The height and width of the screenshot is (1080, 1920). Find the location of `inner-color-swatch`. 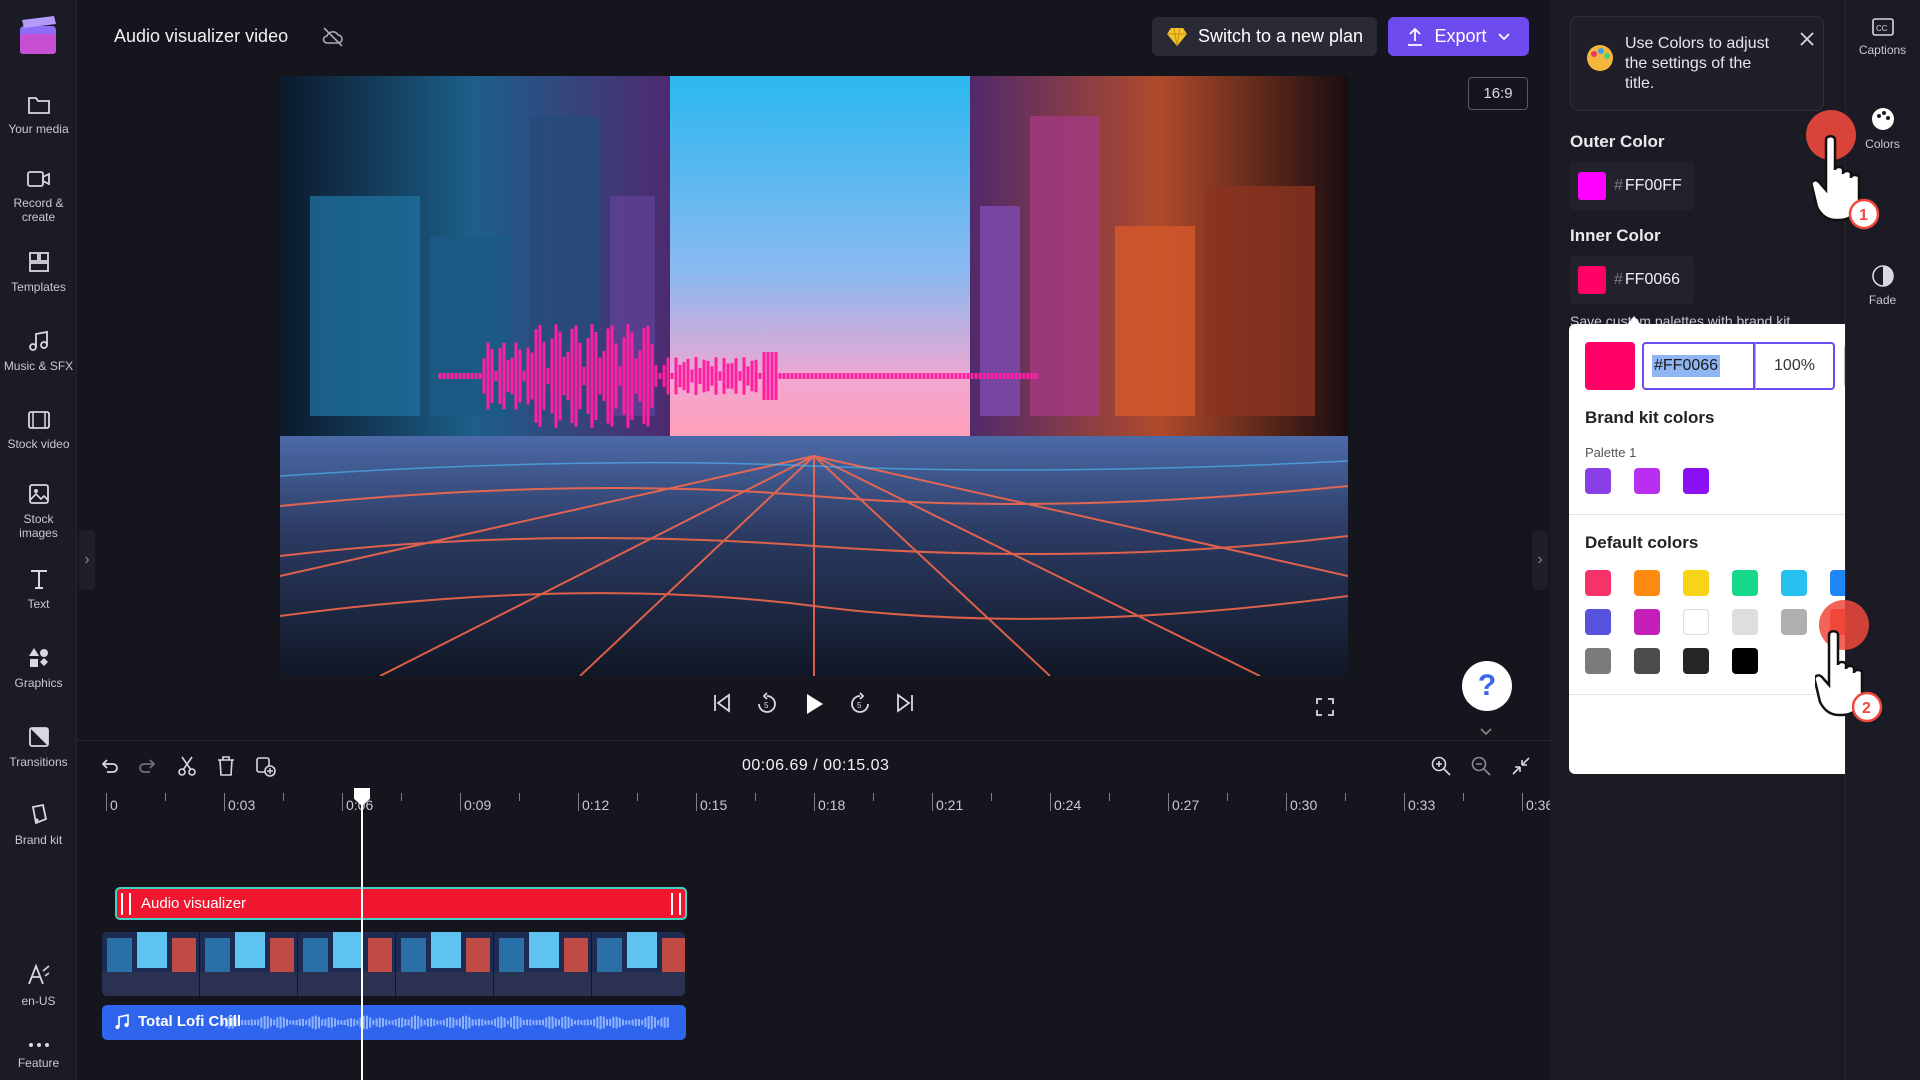

inner-color-swatch is located at coordinates (1592, 280).